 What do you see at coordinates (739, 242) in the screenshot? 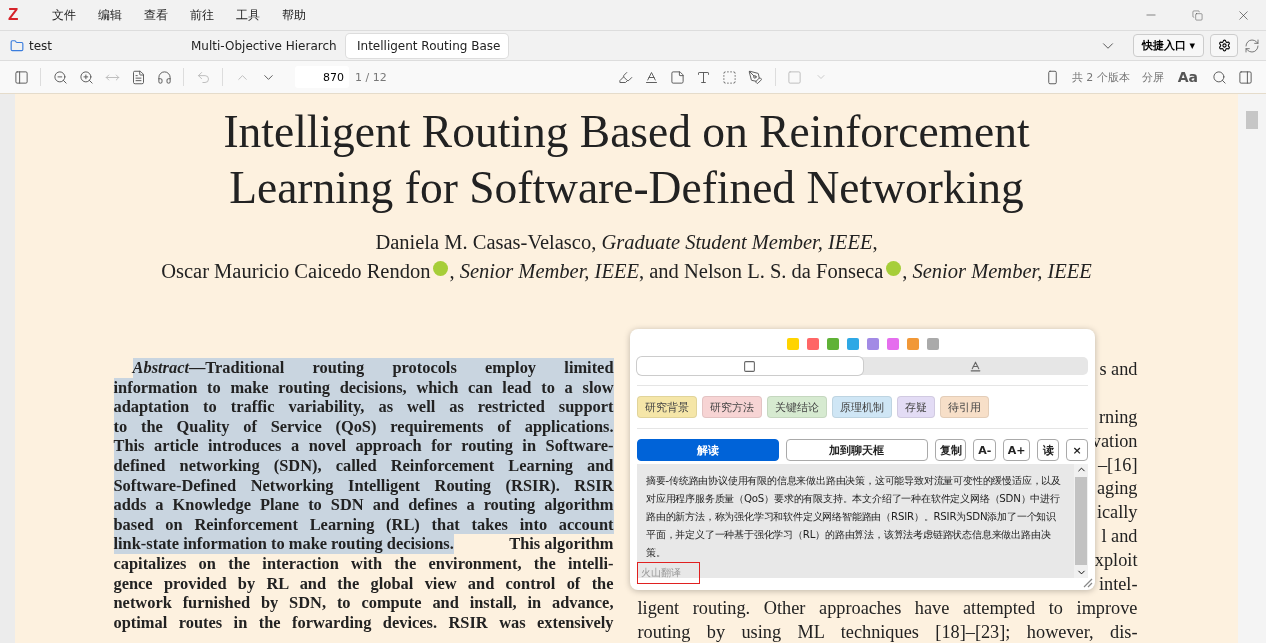
I see `author-text: Graduate Student Member, IEEE,` at bounding box center [739, 242].